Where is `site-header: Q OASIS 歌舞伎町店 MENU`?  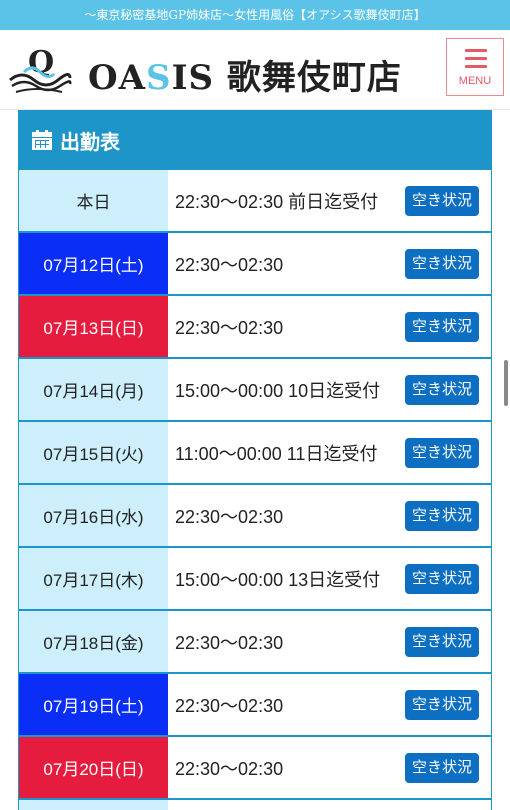 site-header: Q OASIS 歌舞伎町店 MENU is located at coordinates (255, 70).